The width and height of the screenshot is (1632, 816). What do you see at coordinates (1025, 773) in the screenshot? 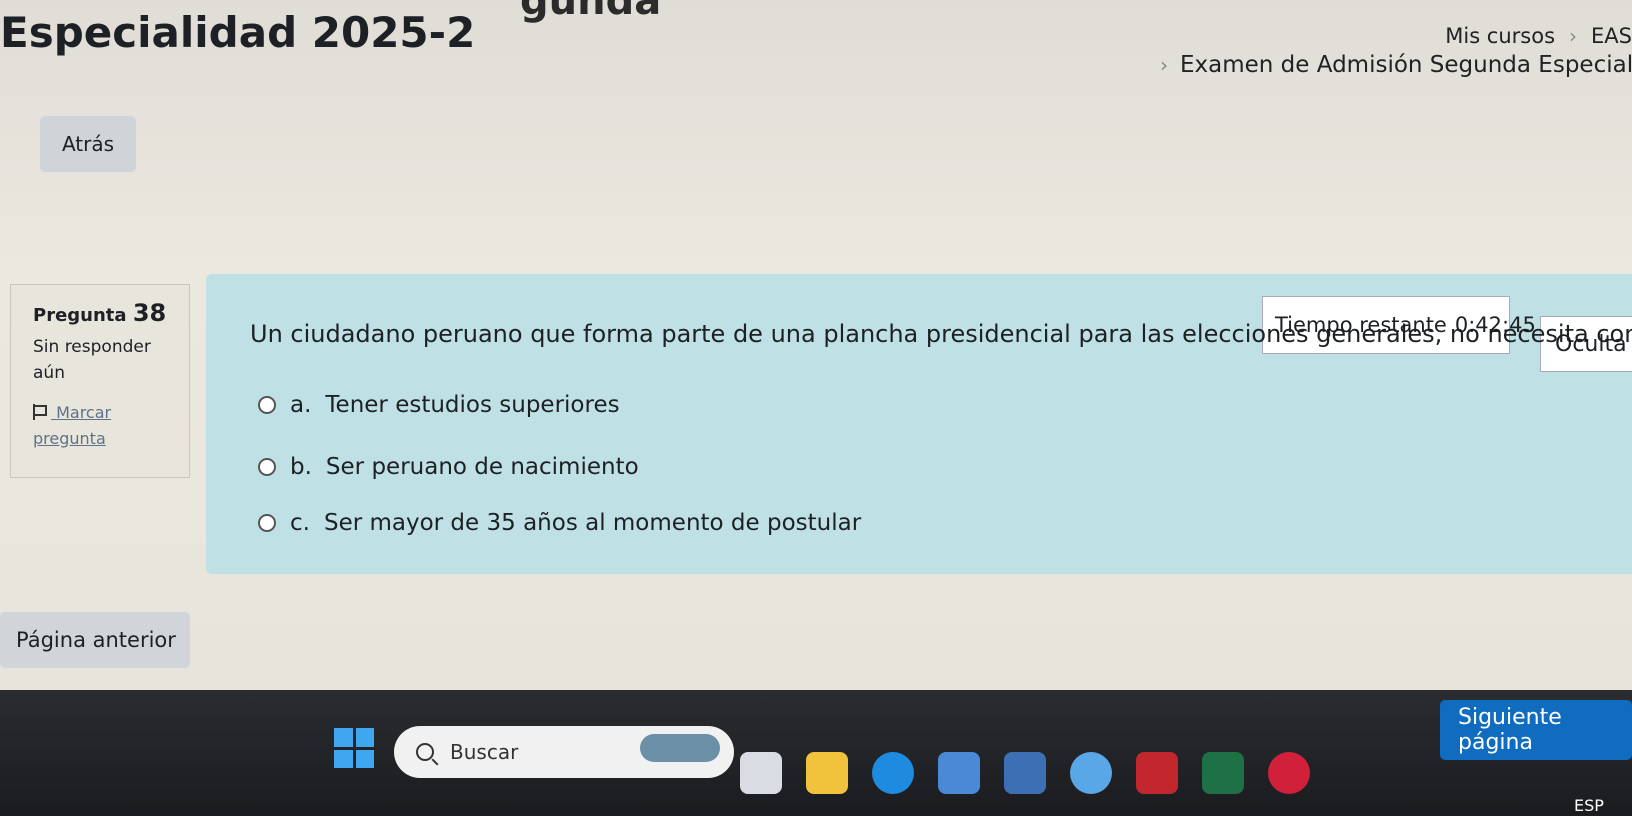
I see `meet-icon` at bounding box center [1025, 773].